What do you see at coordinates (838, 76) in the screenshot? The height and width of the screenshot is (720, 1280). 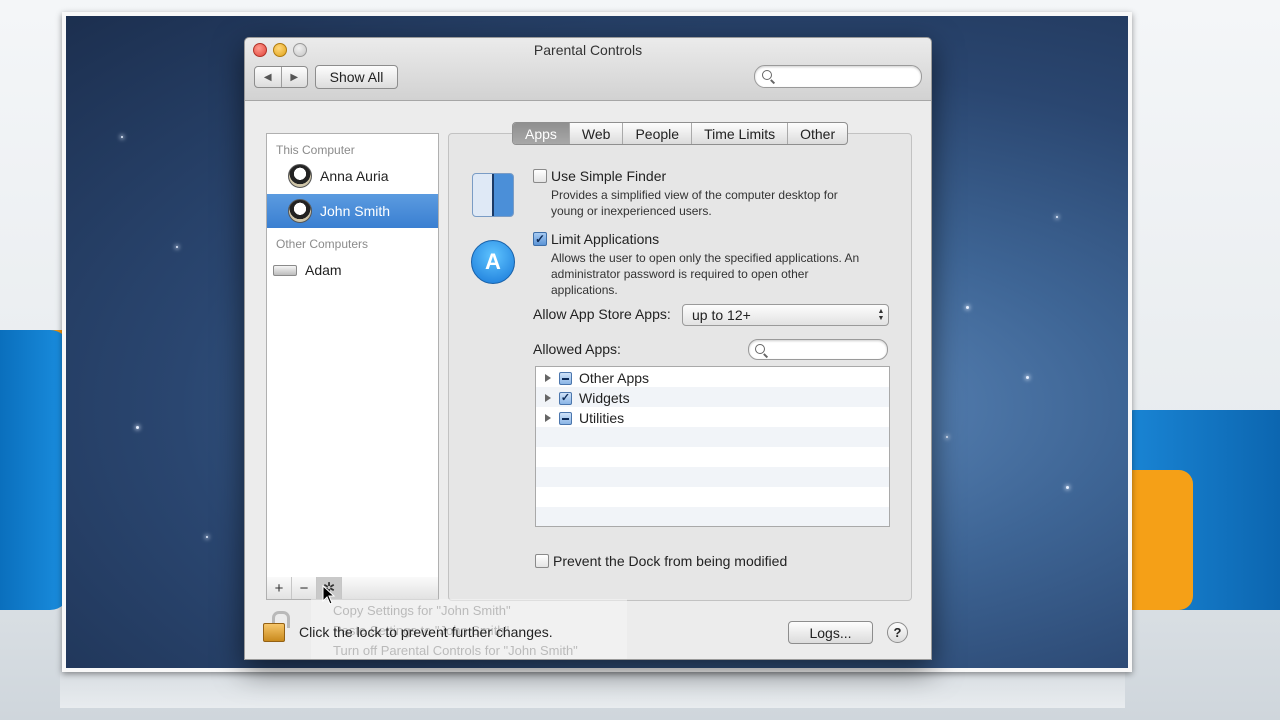 I see `preferences-search-field` at bounding box center [838, 76].